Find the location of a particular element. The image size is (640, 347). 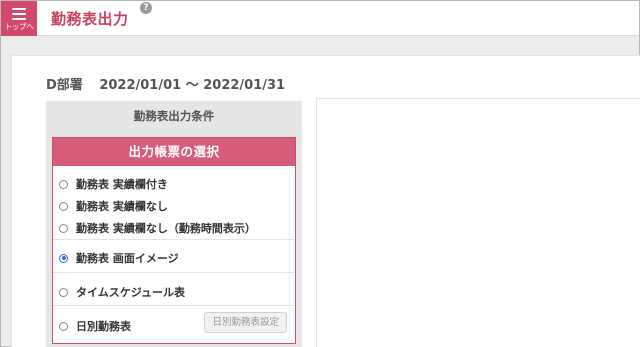

option-without-actuals-hours: 勤務表 実績欄なし（勤務時間表示） is located at coordinates (173, 228).